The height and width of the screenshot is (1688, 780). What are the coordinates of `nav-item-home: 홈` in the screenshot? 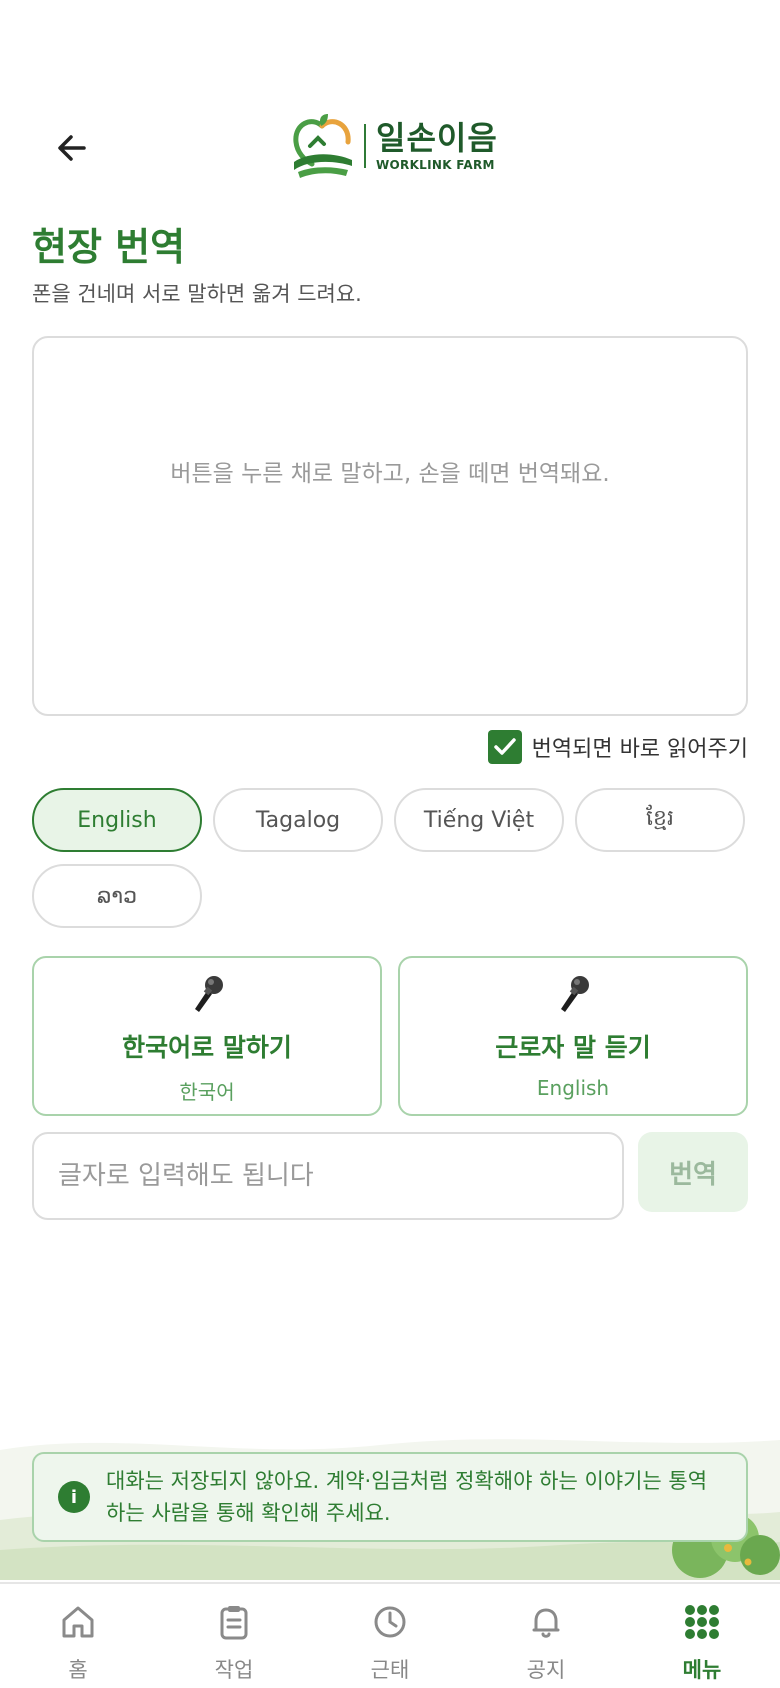 It's located at (78, 1636).